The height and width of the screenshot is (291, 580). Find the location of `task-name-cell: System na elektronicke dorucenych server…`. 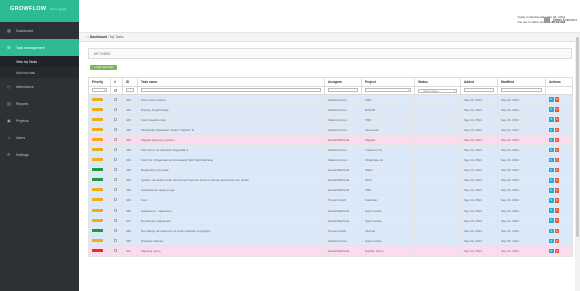

task-name-cell: System na elektronicke dorucenych server… is located at coordinates (231, 180).